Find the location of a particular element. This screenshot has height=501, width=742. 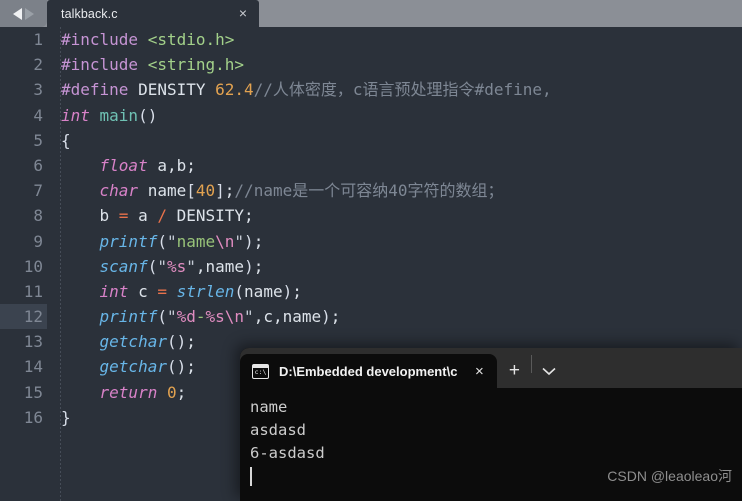

terminal-line: name is located at coordinates (269, 407).